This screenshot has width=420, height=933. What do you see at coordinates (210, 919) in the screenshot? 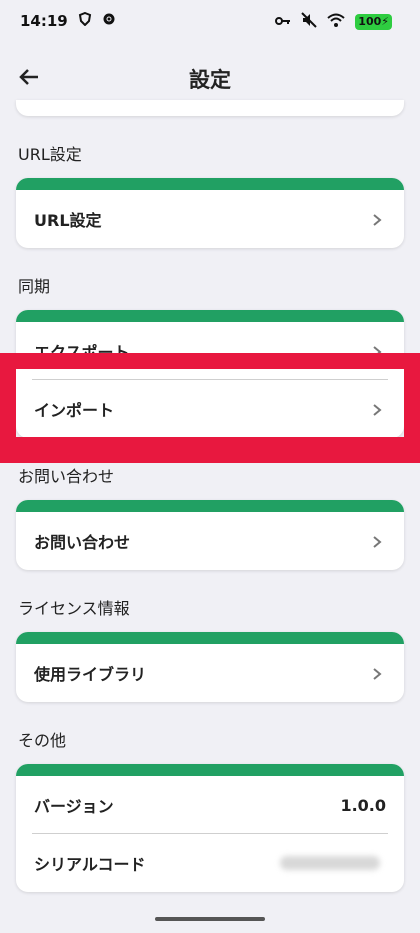
I see `home-indicator` at bounding box center [210, 919].